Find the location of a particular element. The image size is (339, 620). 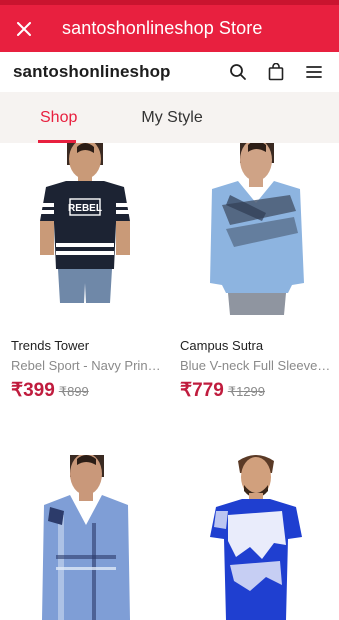

close-icon is located at coordinates (24, 28).